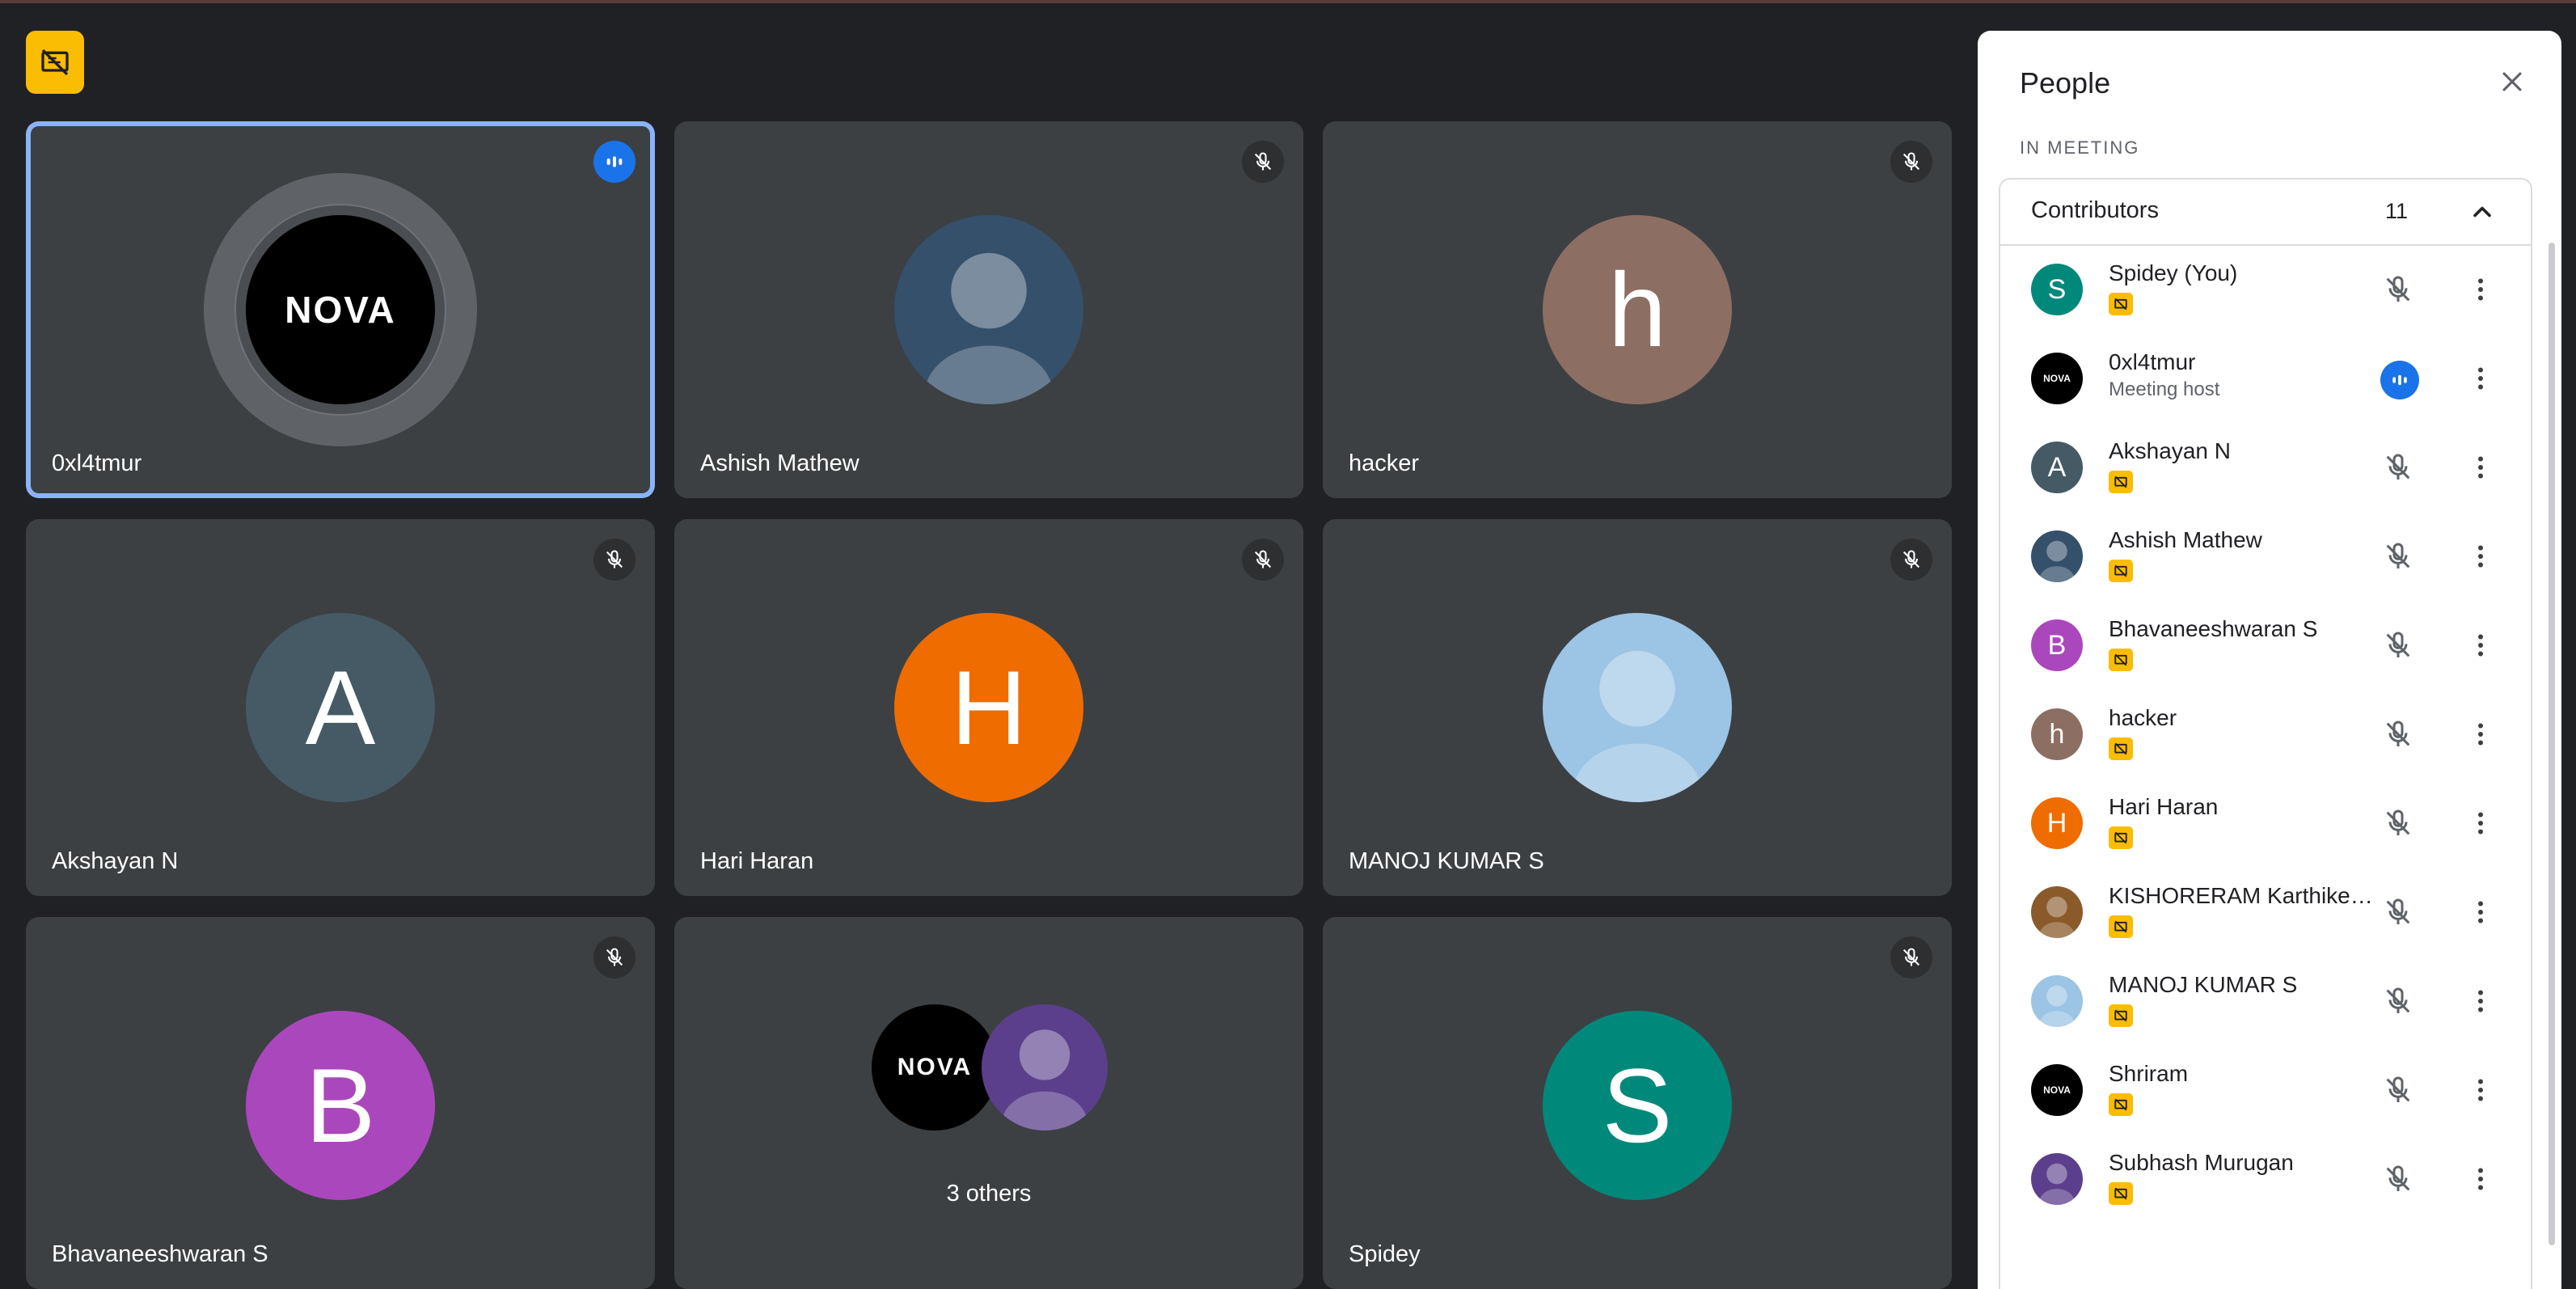  I want to click on participant-row: H Hari Haran, so click(2267, 825).